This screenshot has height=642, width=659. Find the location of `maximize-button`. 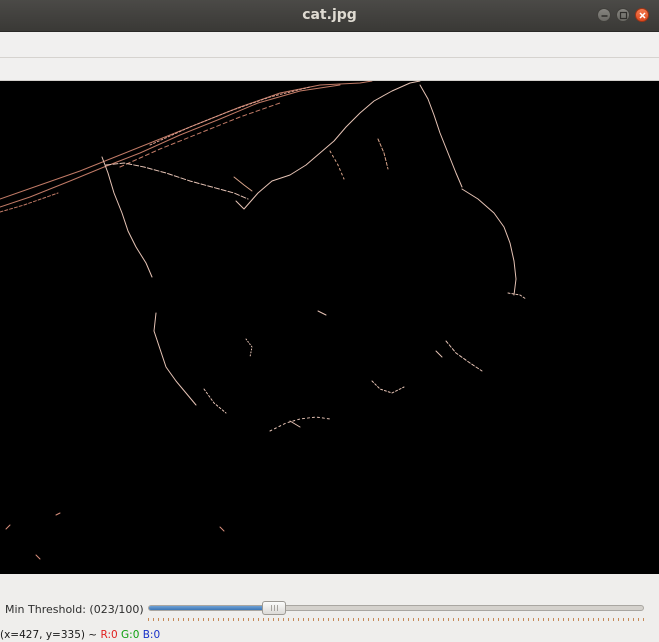

maximize-button is located at coordinates (623, 15).